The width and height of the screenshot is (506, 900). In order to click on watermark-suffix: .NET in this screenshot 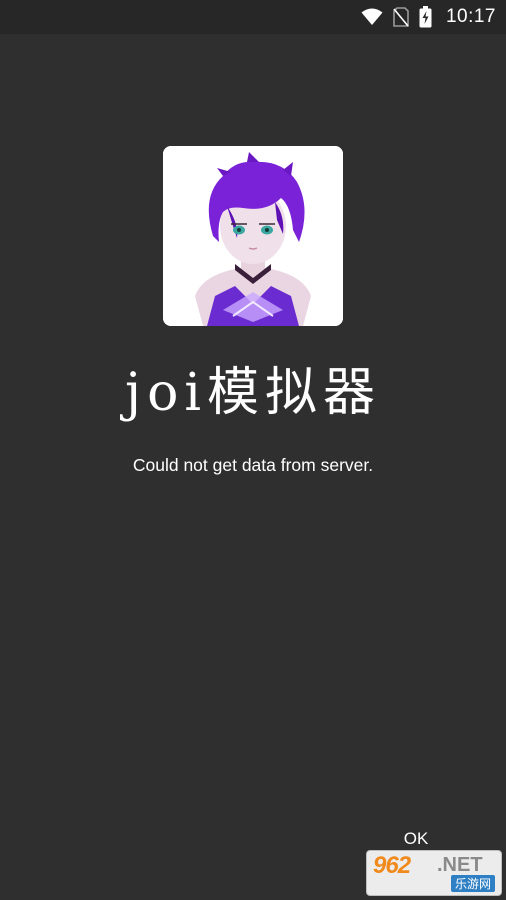, I will do `click(460, 865)`.